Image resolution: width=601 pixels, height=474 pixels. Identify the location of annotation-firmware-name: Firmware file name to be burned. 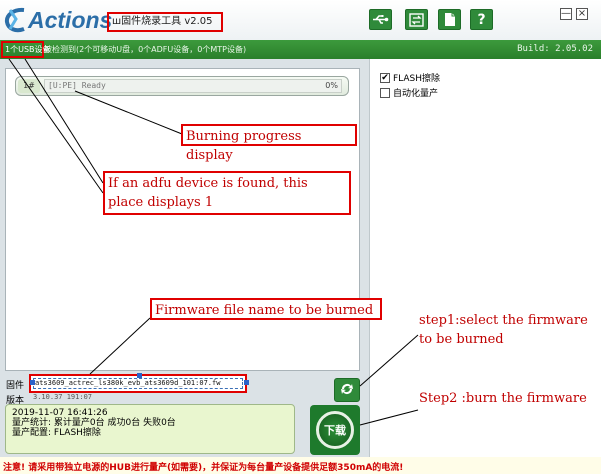
(266, 309).